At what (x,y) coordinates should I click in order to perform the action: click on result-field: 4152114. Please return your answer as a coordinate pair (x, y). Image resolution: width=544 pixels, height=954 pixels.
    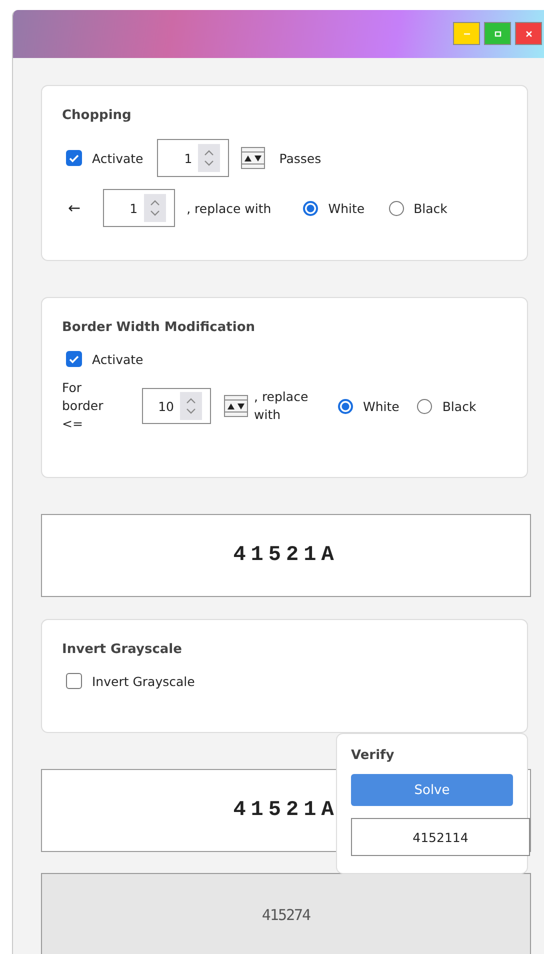
    Looking at the image, I should click on (440, 837).